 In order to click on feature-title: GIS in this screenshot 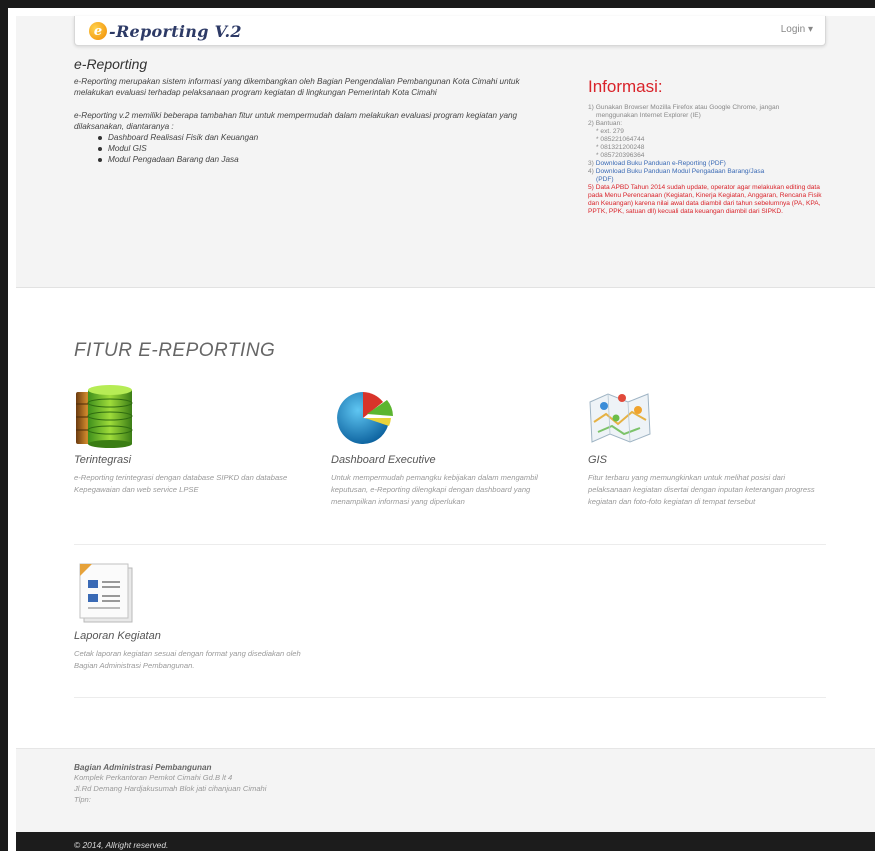, I will do `click(597, 460)`.